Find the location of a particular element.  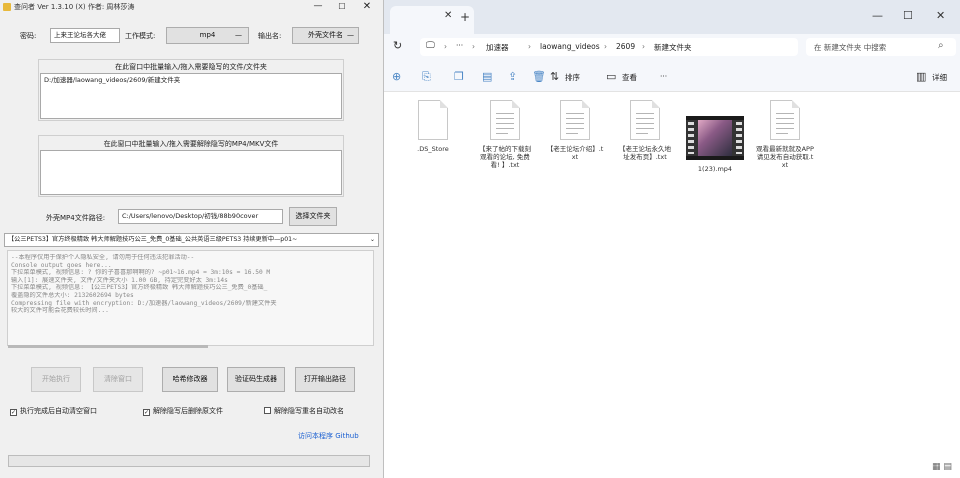

more-icon: ··· is located at coordinates (459, 45).